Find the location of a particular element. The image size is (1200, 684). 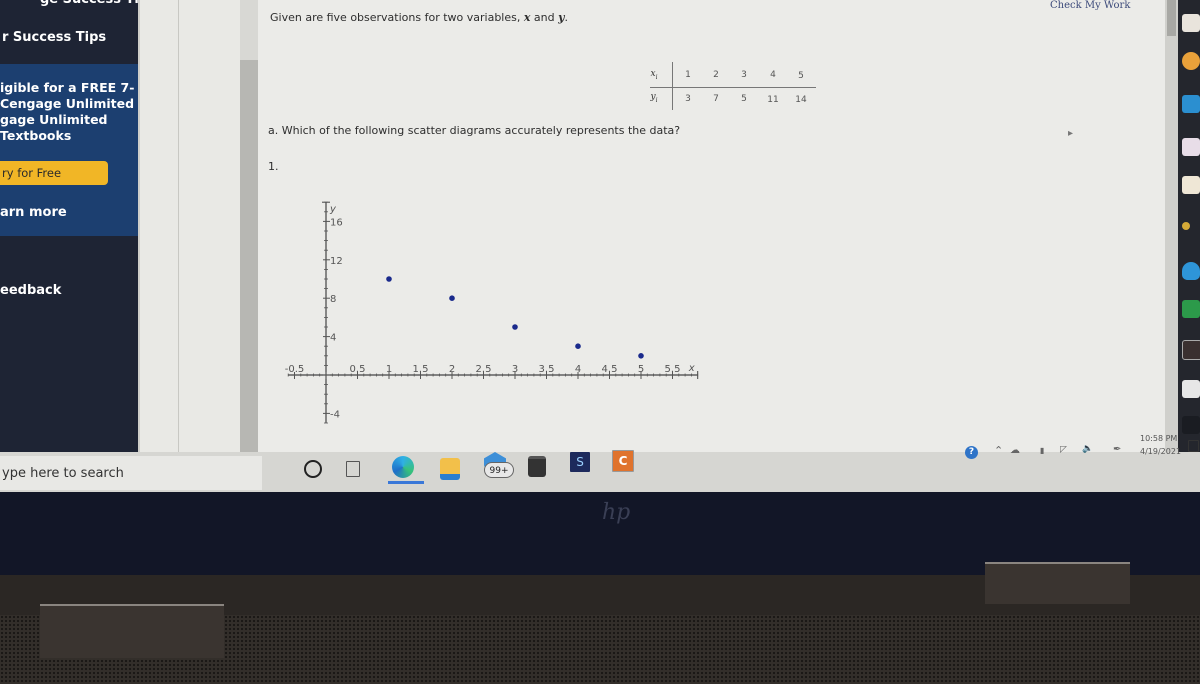

hp-logo: hp is located at coordinates (616, 512).